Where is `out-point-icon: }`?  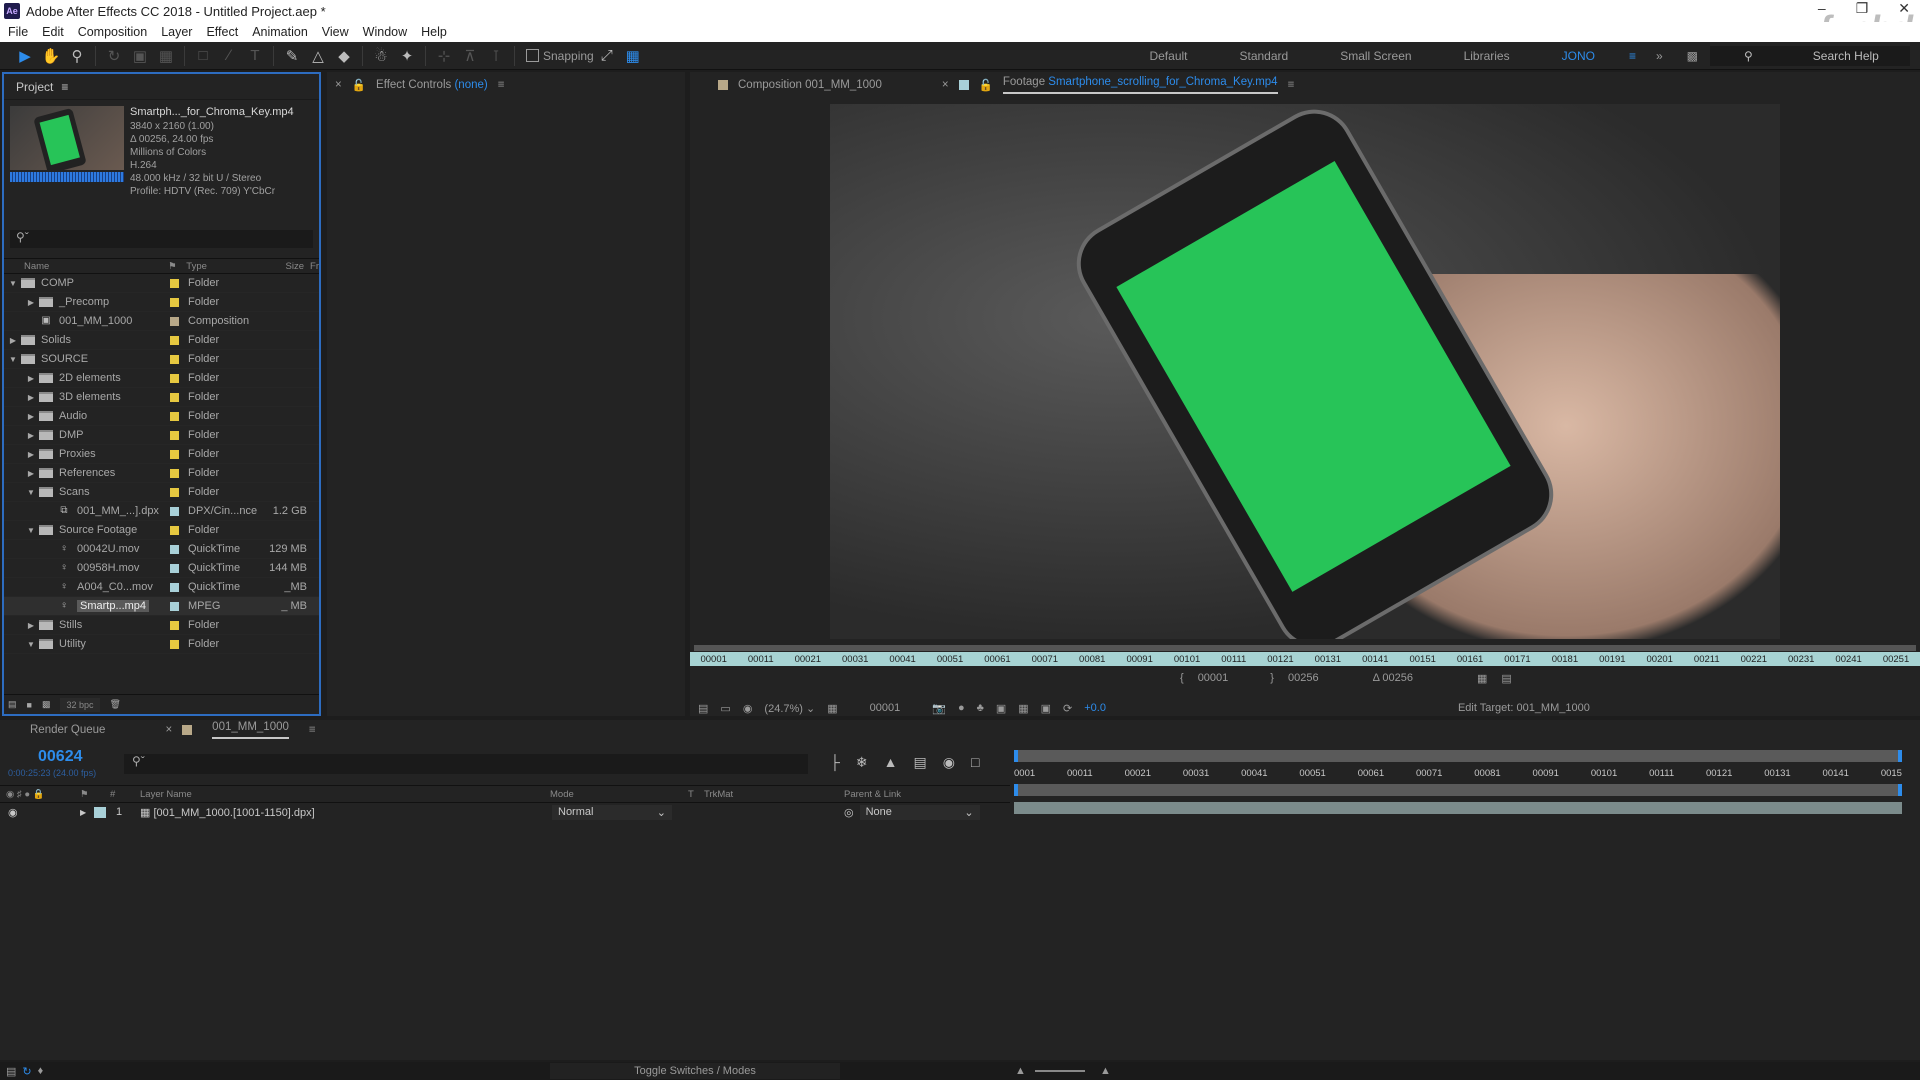 out-point-icon: } is located at coordinates (1272, 678).